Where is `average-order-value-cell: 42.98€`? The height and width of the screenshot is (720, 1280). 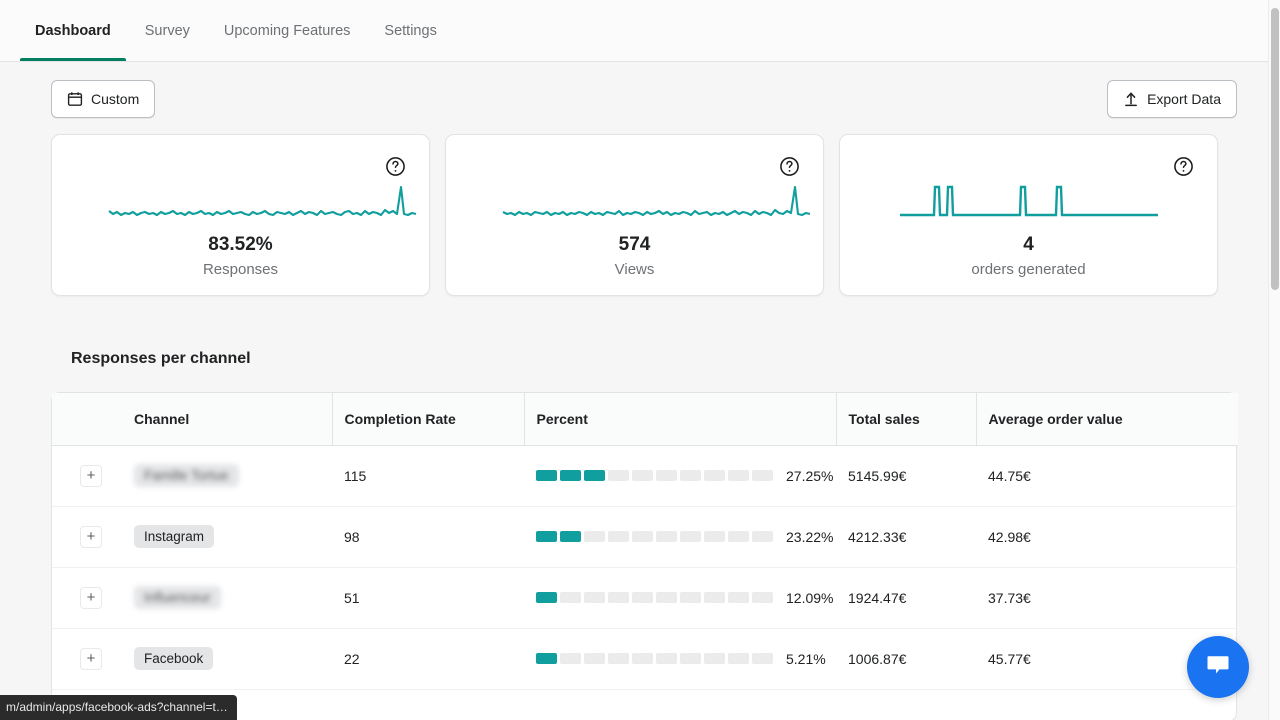
average-order-value-cell: 42.98€ is located at coordinates (1107, 537).